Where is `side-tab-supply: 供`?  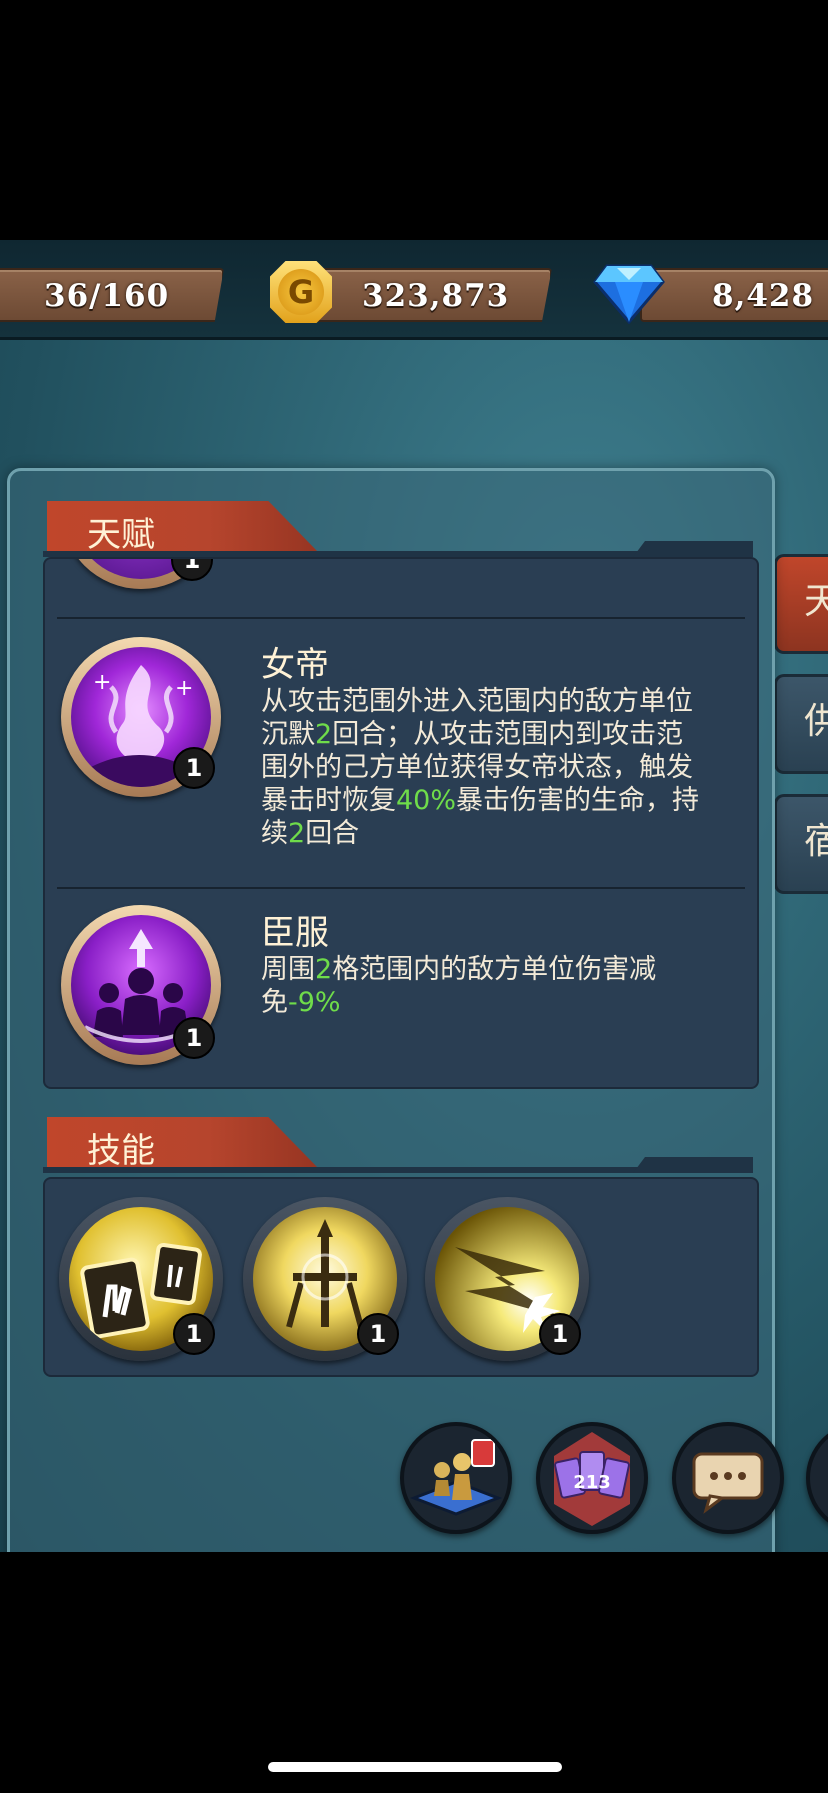
side-tab-supply: 供 is located at coordinates (801, 724).